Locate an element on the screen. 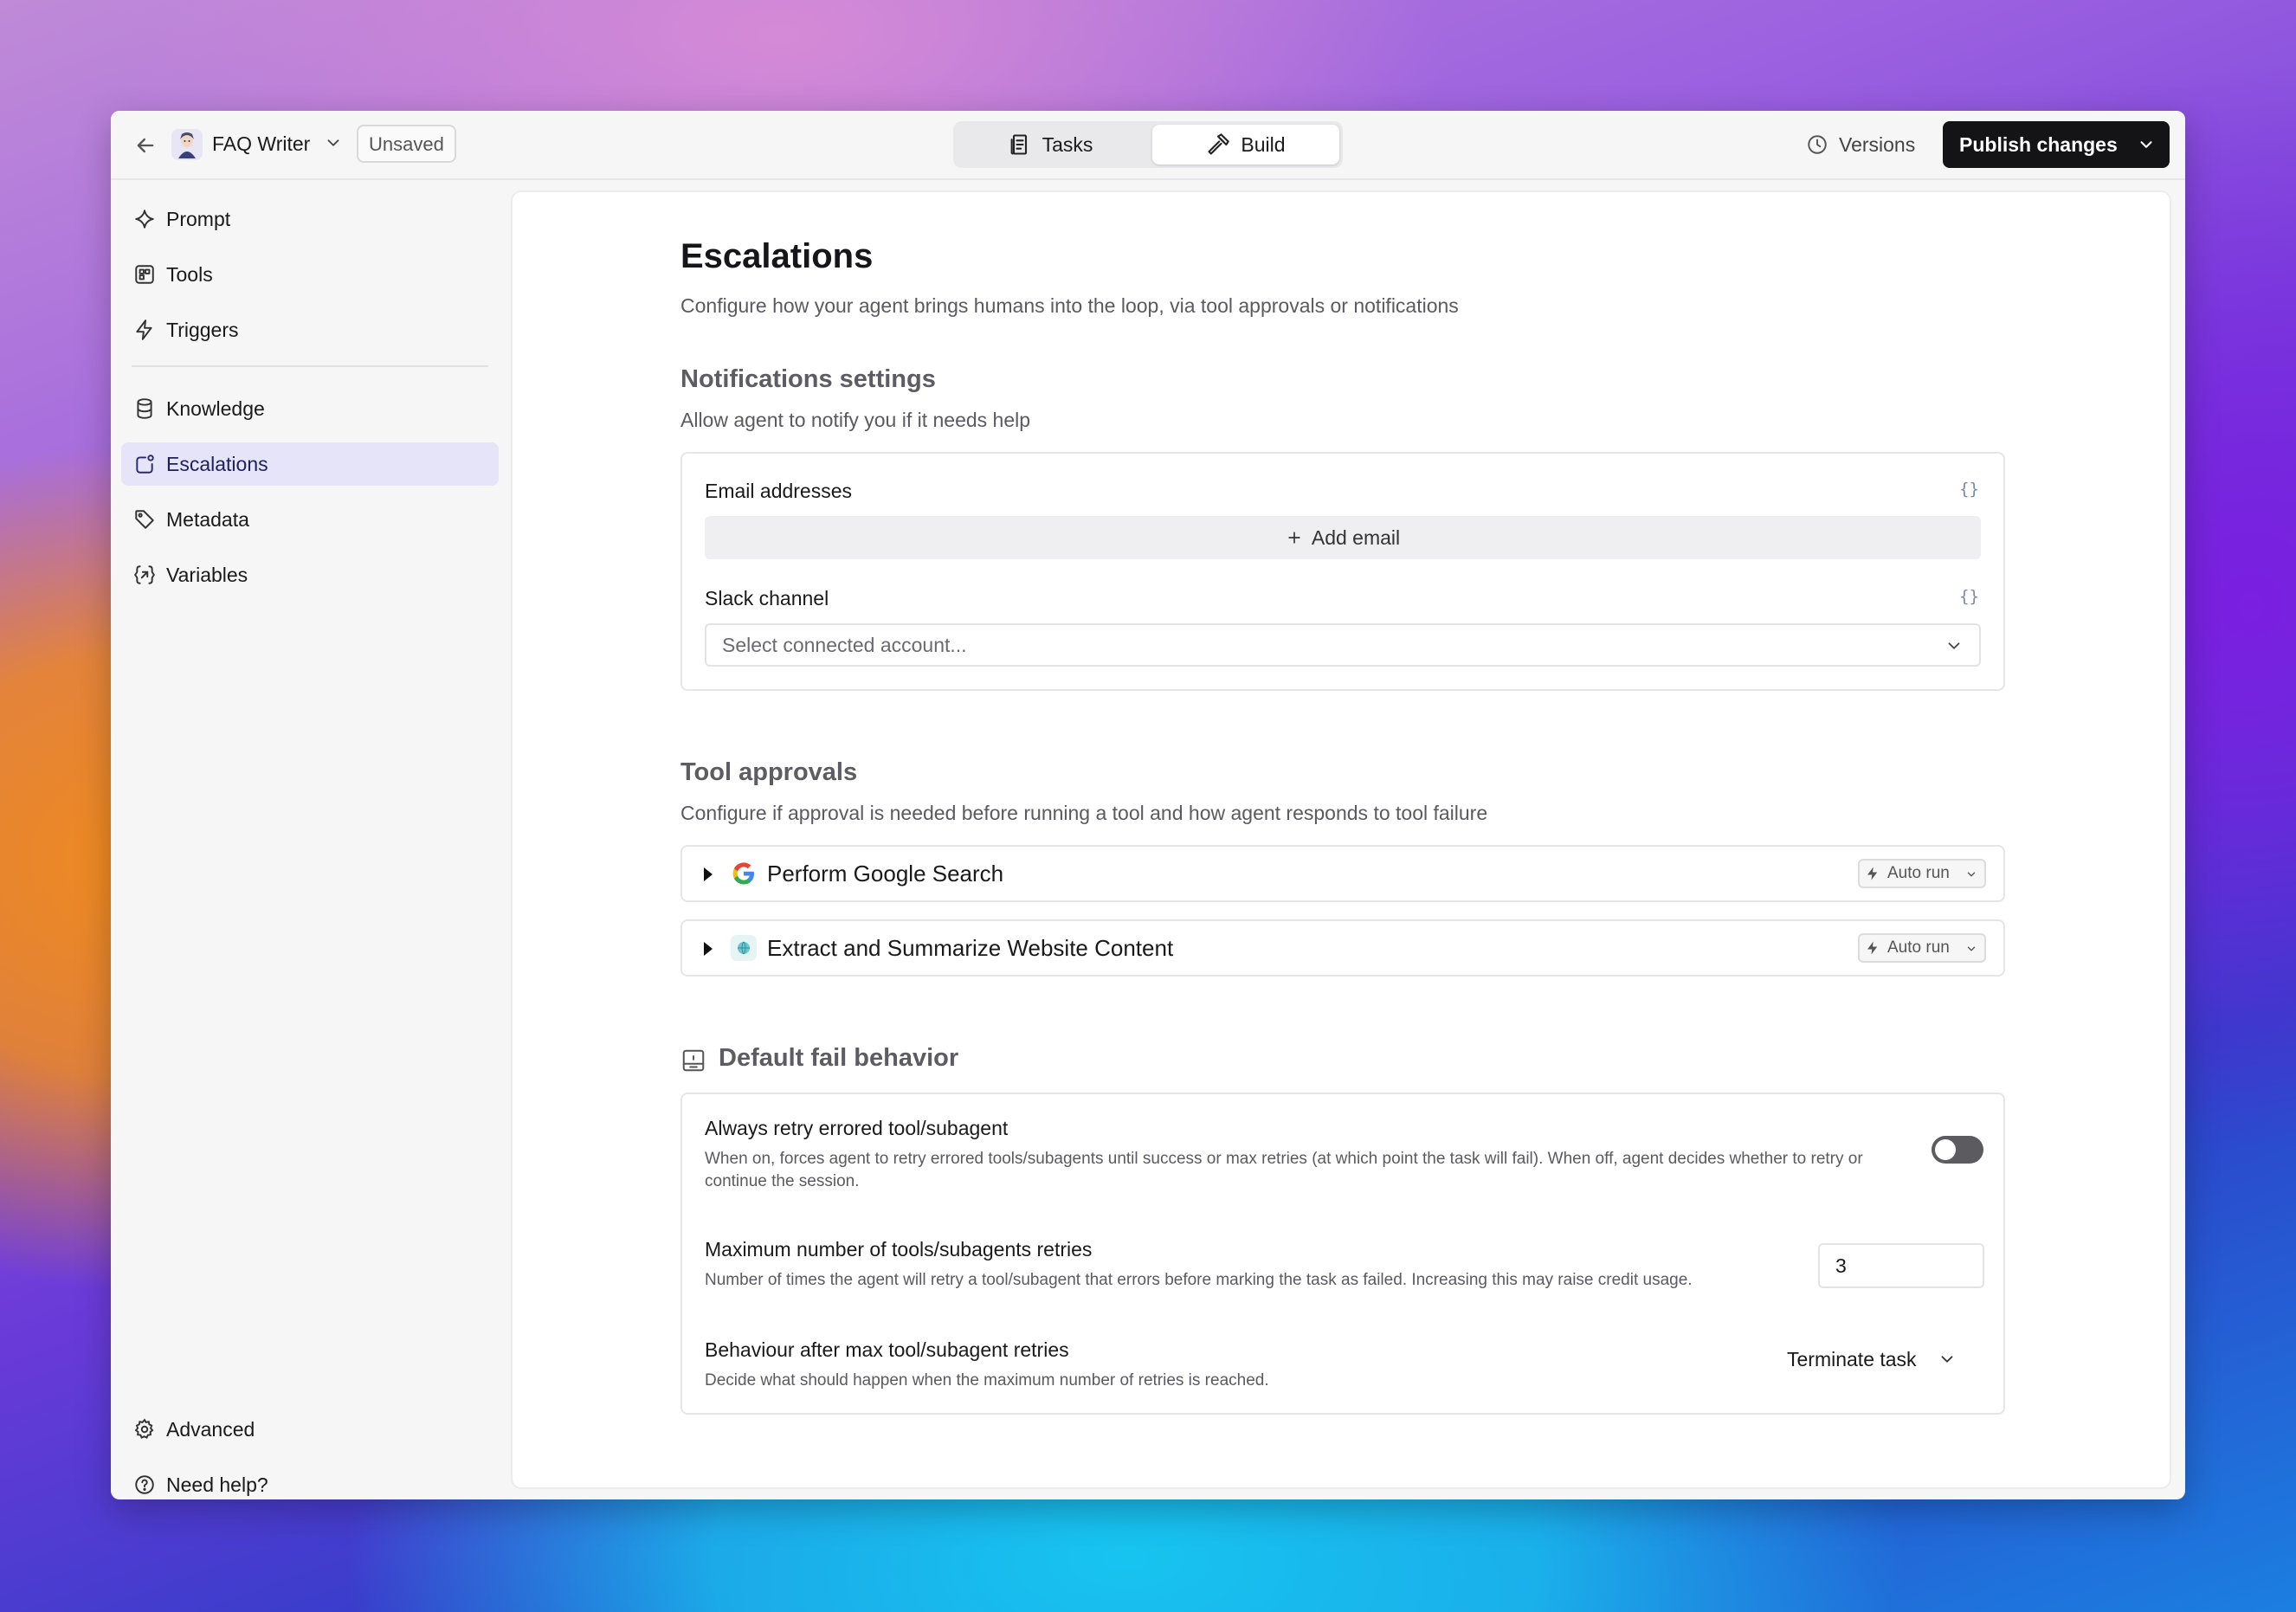 This screenshot has width=2296, height=1612. tool-row-google-search: Perform Google Search Auto run is located at coordinates (1342, 873).